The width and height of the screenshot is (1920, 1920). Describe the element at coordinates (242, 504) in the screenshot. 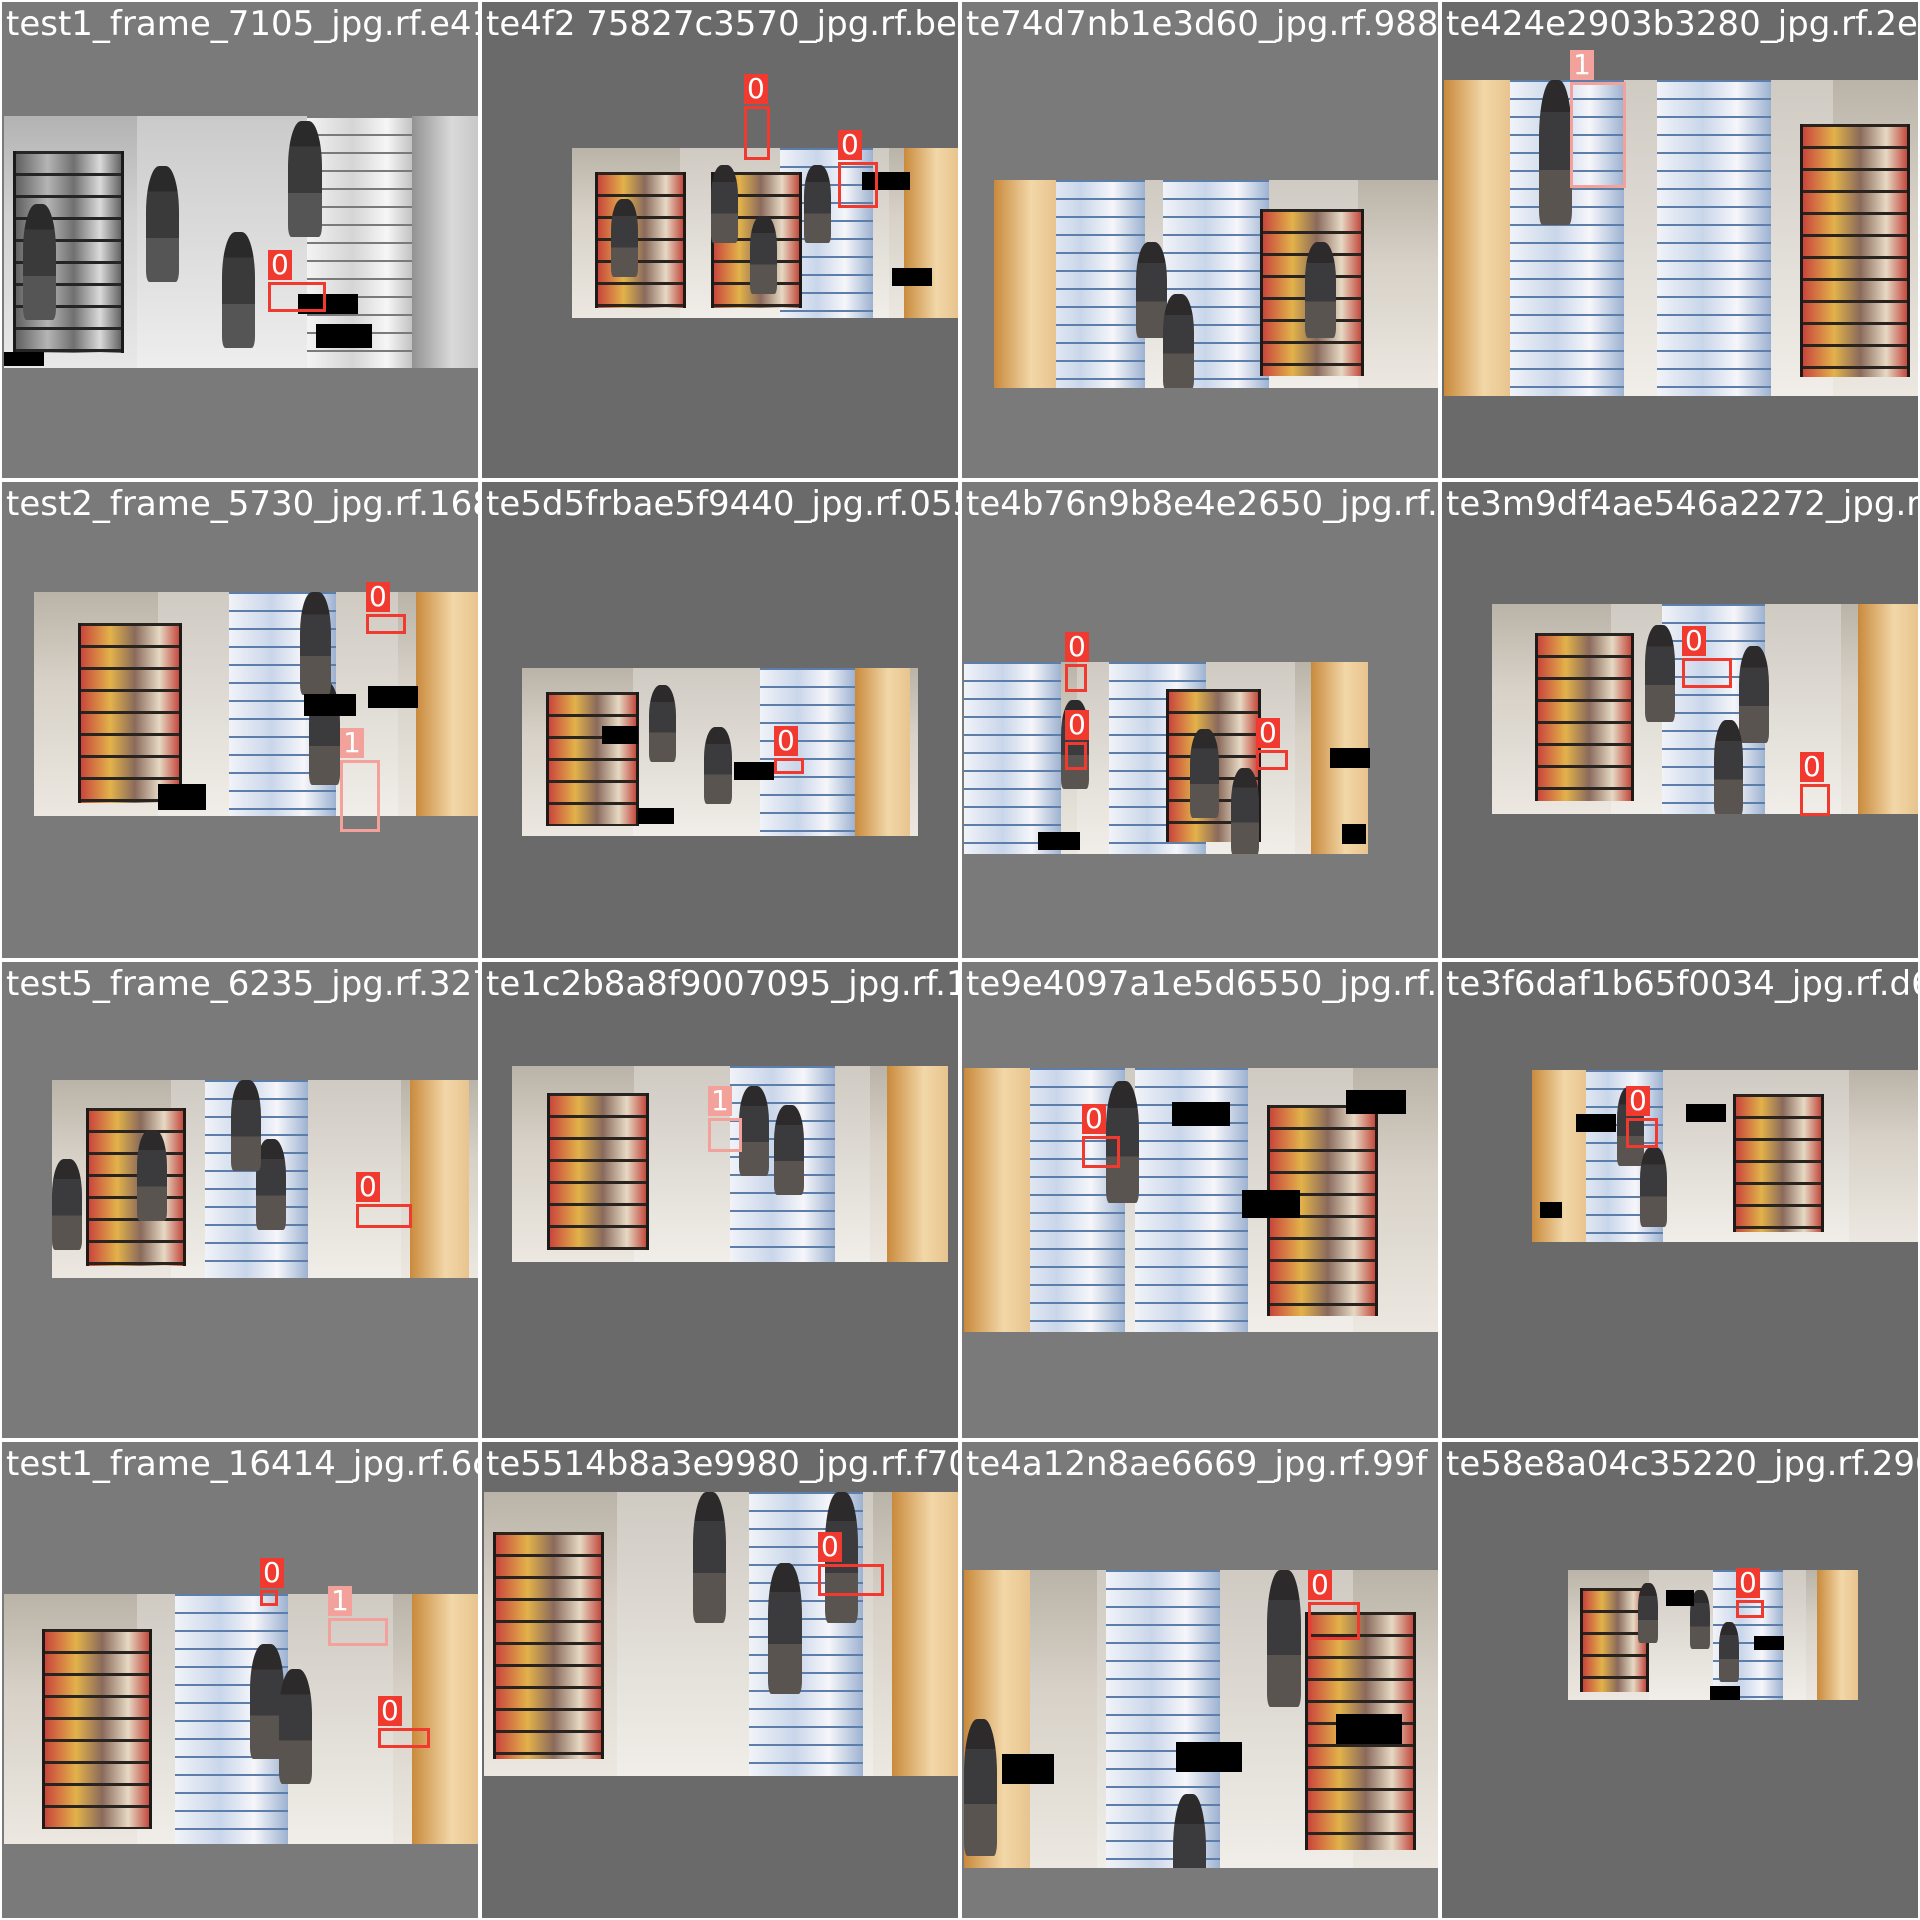

I see `frame-filename-caption: test2_frame_5730_jpg.rf.168` at that location.